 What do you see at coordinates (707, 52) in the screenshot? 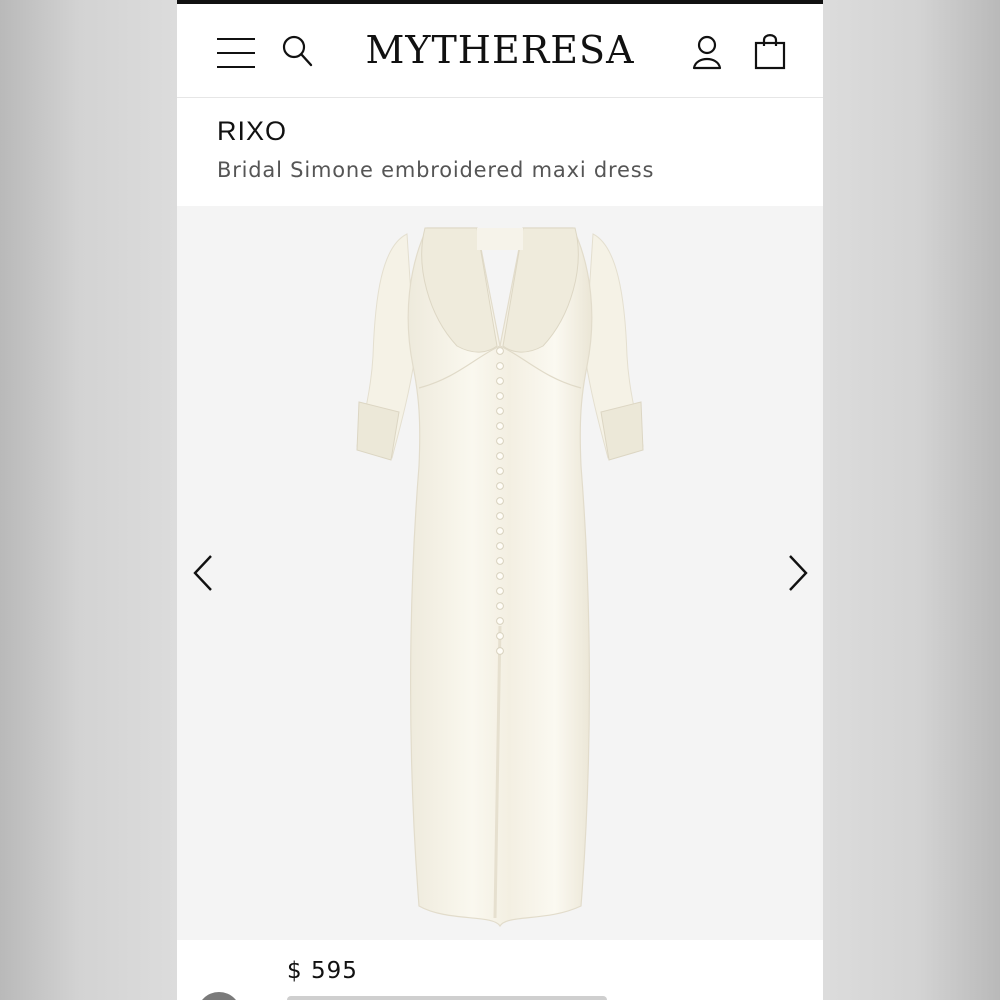
I see `user-account-icon` at bounding box center [707, 52].